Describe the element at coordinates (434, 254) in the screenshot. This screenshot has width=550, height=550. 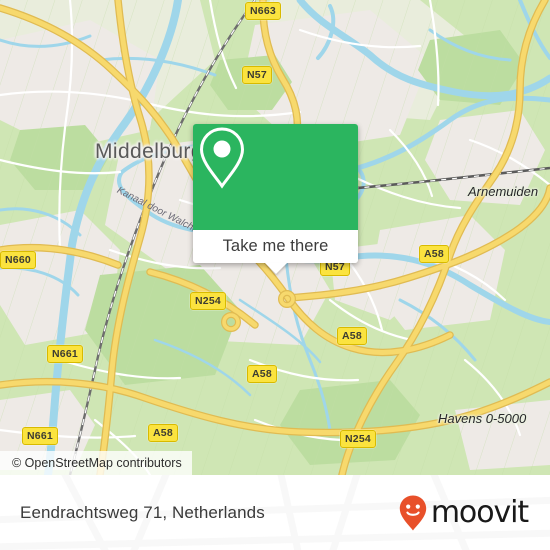
I see `road-shield-a58-east: A58` at that location.